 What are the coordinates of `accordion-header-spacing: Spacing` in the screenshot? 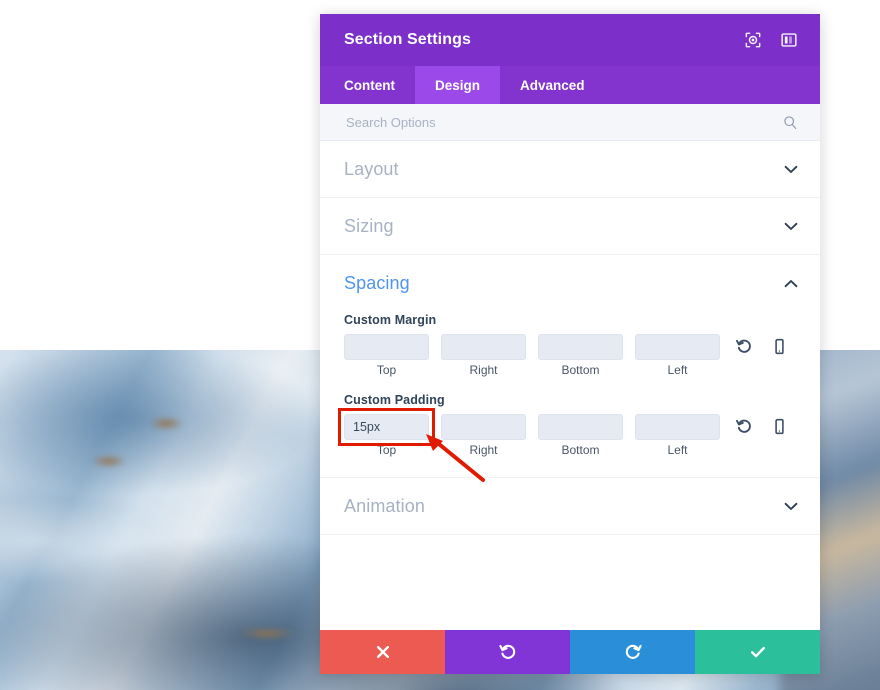 It's located at (570, 283).